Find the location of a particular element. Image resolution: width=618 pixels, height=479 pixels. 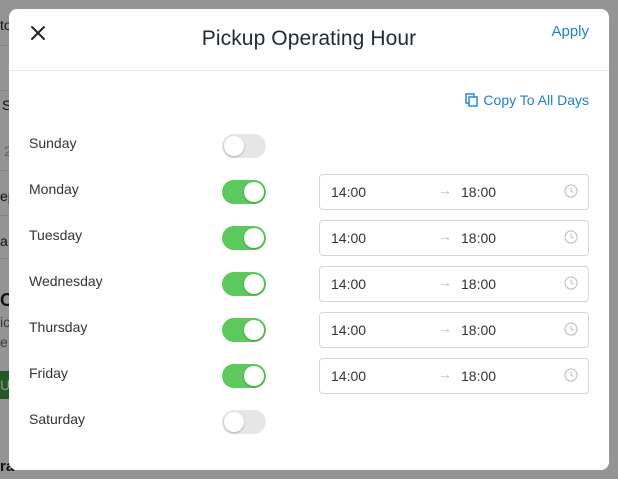

toggle-sunday is located at coordinates (244, 146).